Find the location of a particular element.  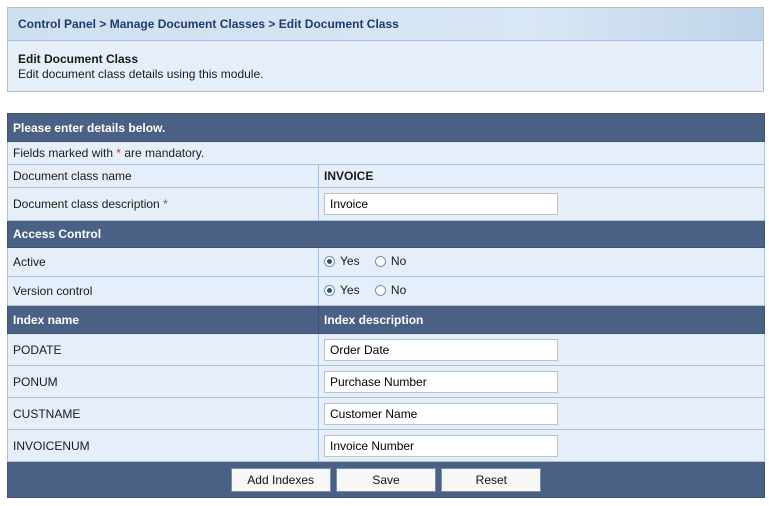

class-name-value: INVOICE is located at coordinates (541, 176).